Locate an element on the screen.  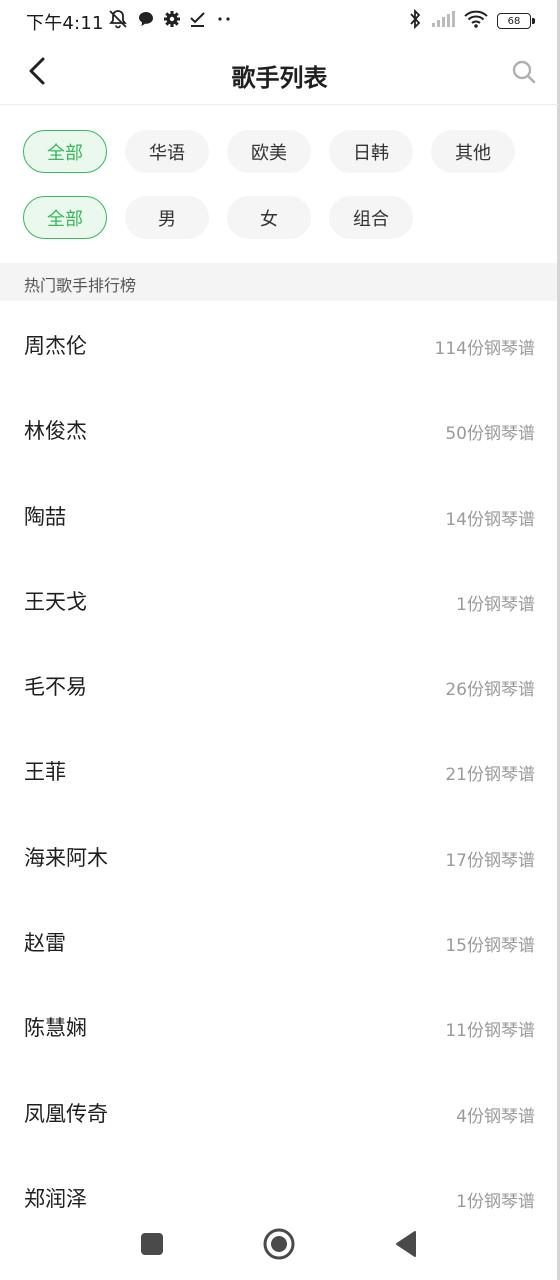
search-icon is located at coordinates (524, 74).